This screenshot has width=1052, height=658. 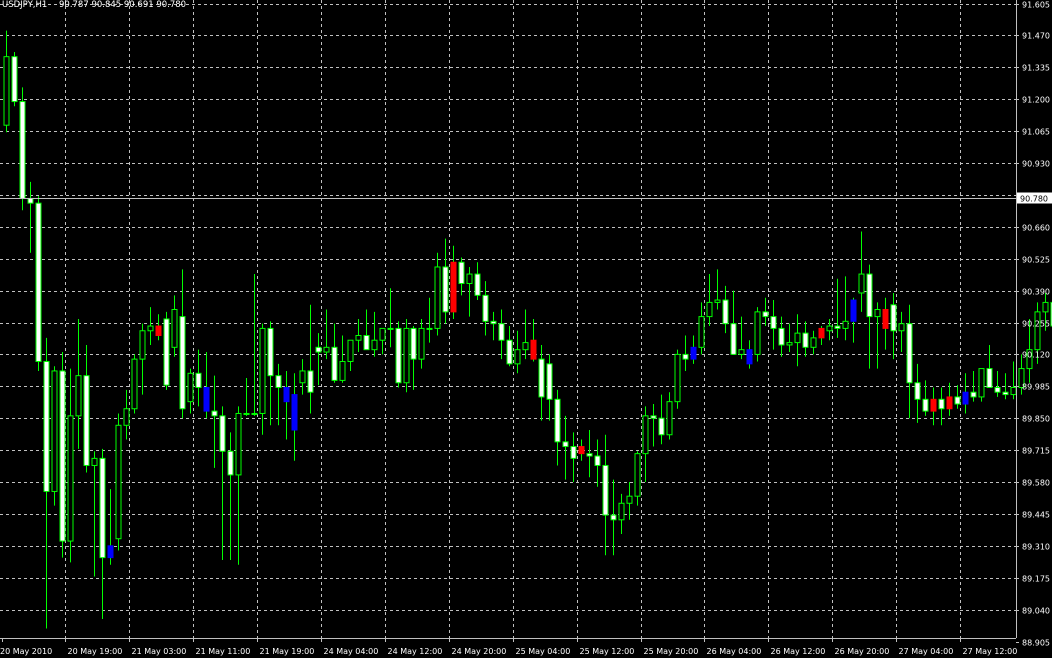 What do you see at coordinates (95, 651) in the screenshot?
I see `x-tick-label: 20 May 19:00` at bounding box center [95, 651].